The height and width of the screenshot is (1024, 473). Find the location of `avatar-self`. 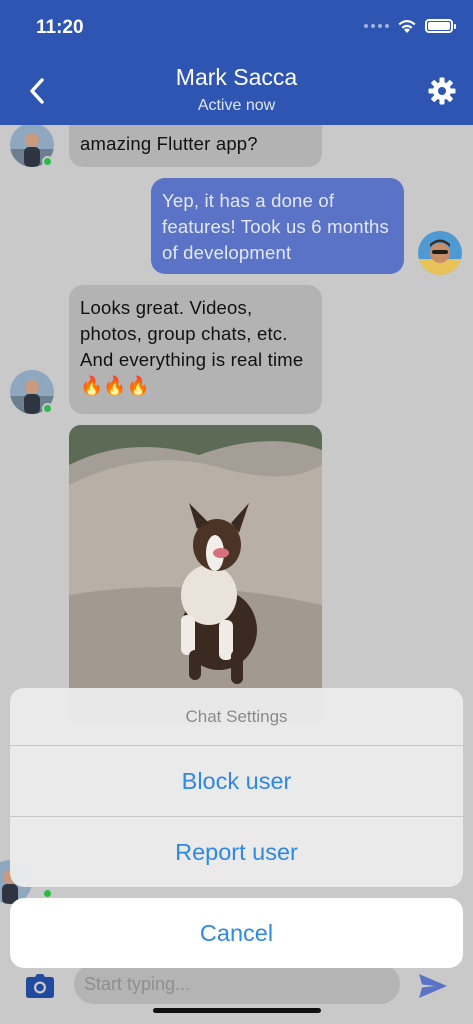

avatar-self is located at coordinates (440, 253).